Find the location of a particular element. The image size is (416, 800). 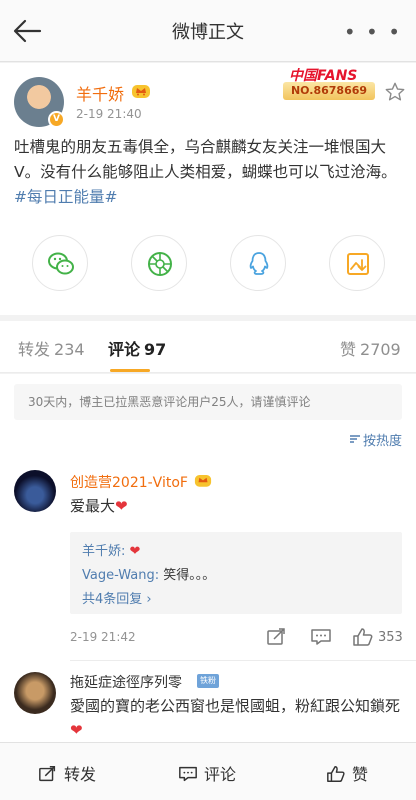

post-tabs: 转发 234 评论 97 赞 2709 is located at coordinates (208, 347).